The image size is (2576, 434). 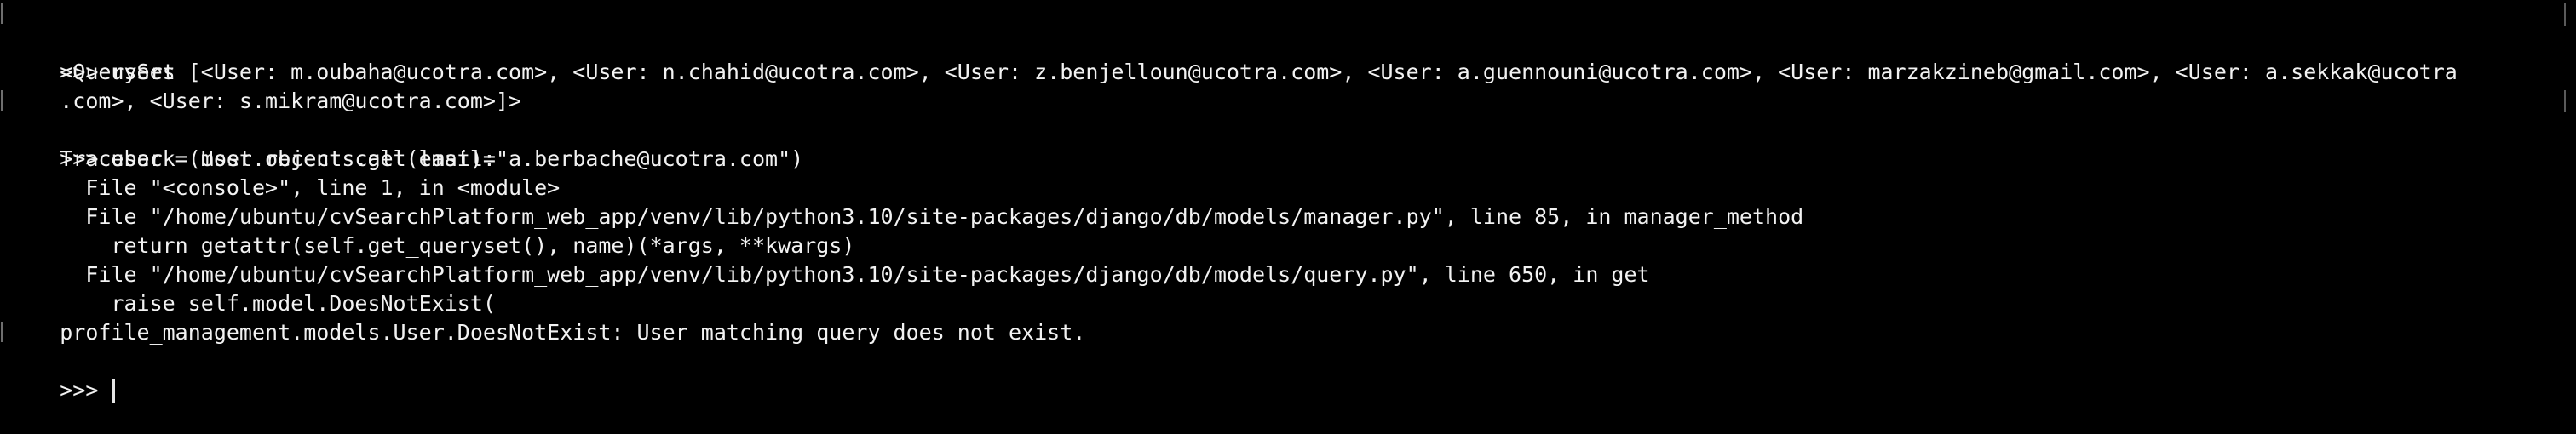 I want to click on terminal-line-queryset-output-continued: .com>, <User: s.mikram@ucotra.com>]>, so click(x=291, y=101).